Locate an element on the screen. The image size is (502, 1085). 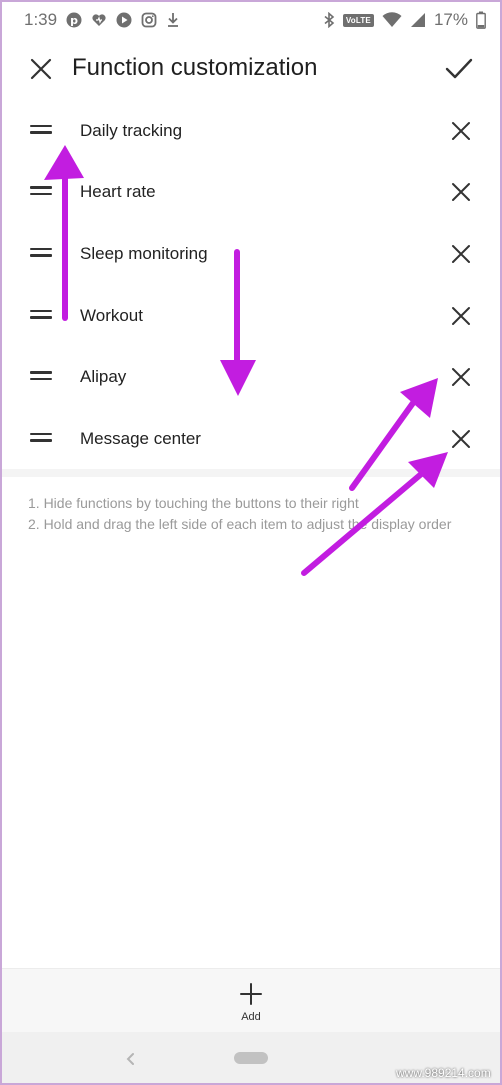
app-header: Function customization is located at coordinates (251, 70).